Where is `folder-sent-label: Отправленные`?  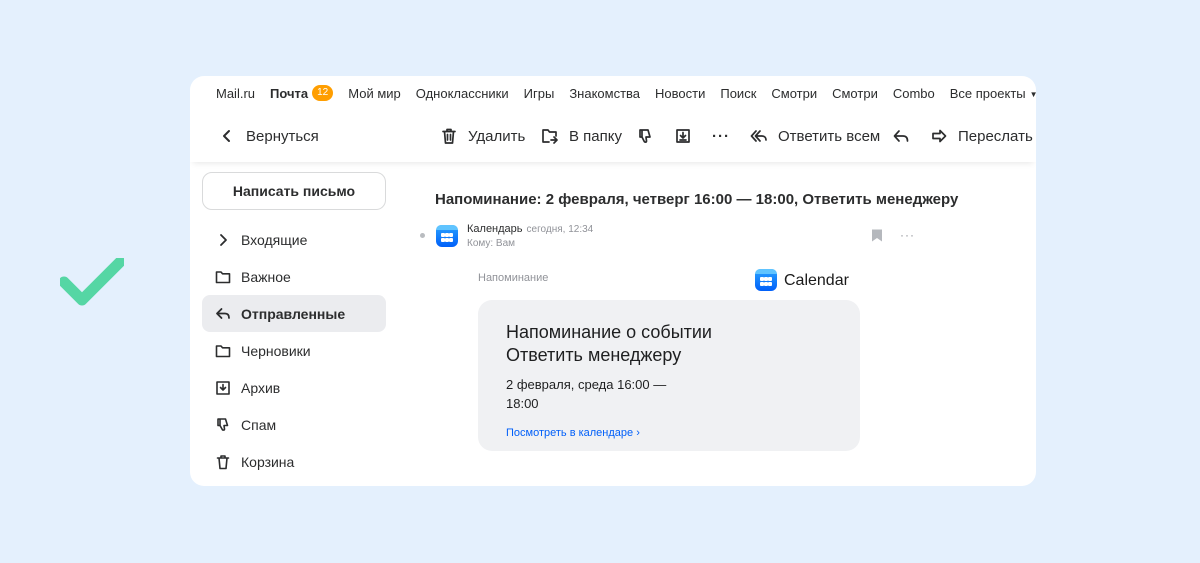 folder-sent-label: Отправленные is located at coordinates (293, 313).